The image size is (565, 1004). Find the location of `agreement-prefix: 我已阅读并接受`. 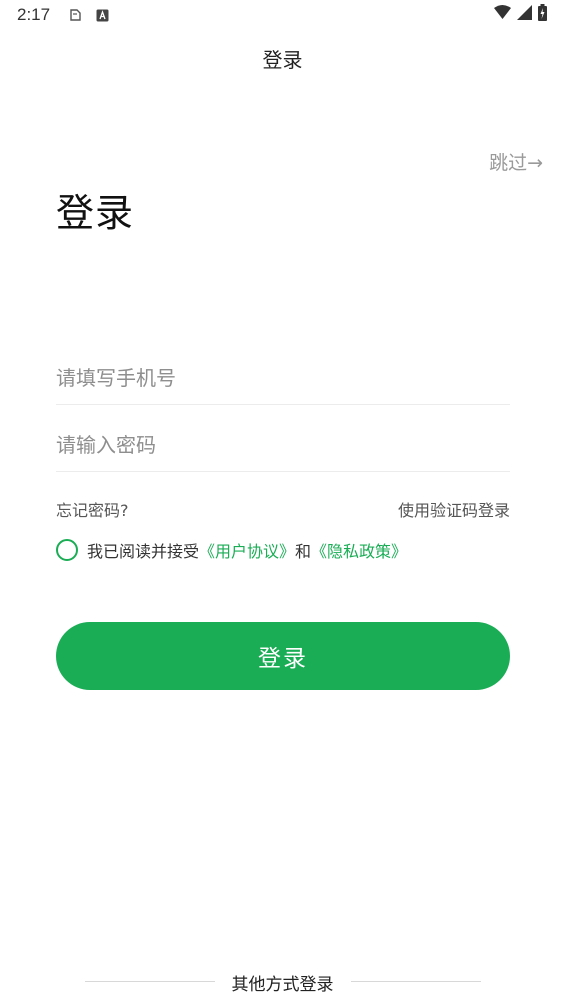

agreement-prefix: 我已阅读并接受 is located at coordinates (143, 551).